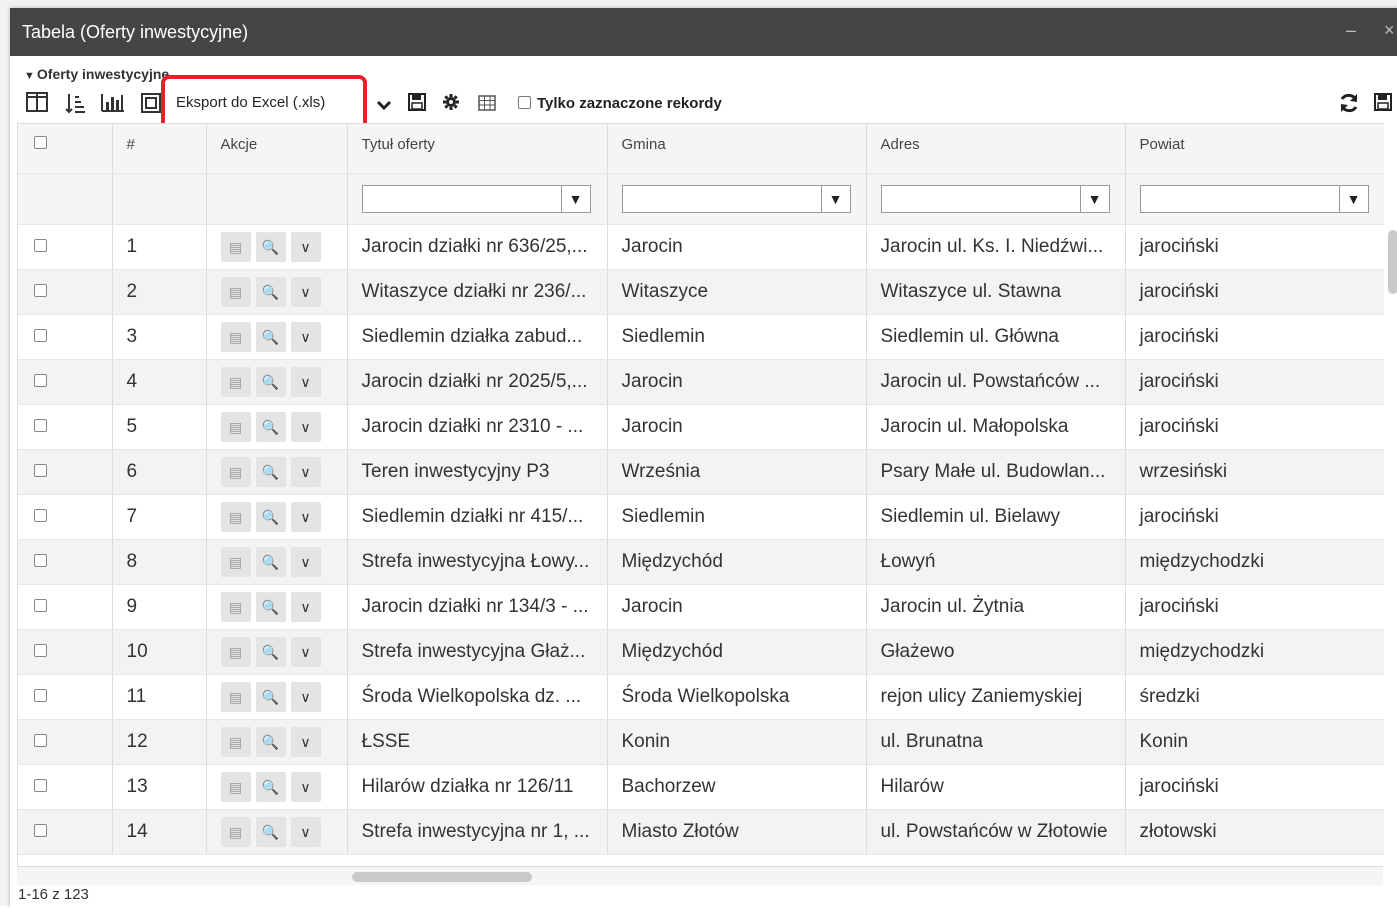 The height and width of the screenshot is (908, 1397). Describe the element at coordinates (981, 199) in the screenshot. I see `address-filter-input` at that location.